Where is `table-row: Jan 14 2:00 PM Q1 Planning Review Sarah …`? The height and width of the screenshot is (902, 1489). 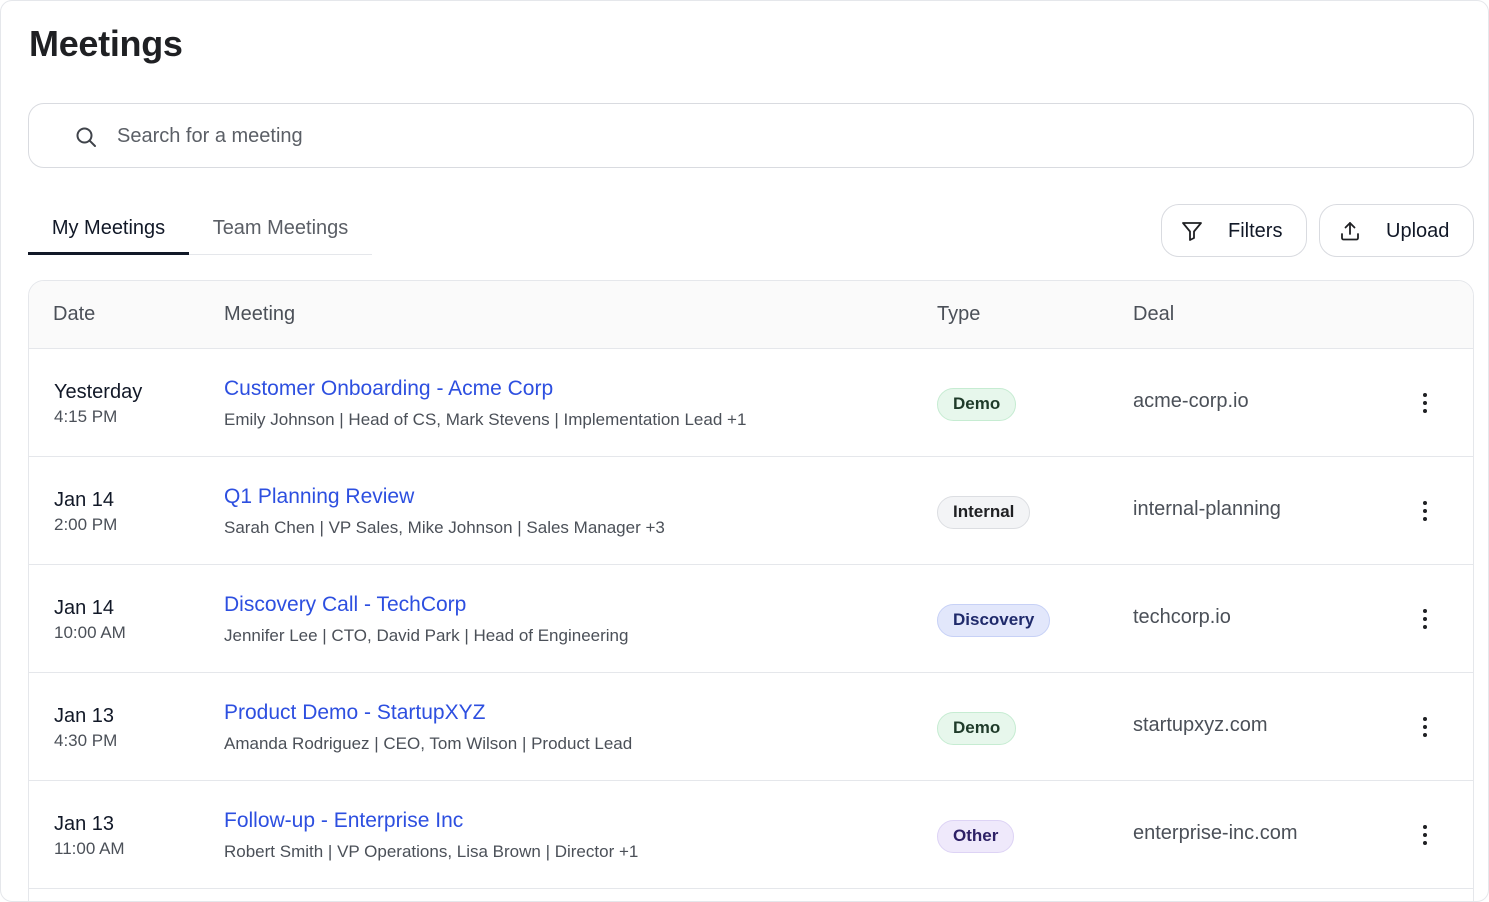
table-row: Jan 14 2:00 PM Q1 Planning Review Sarah … is located at coordinates (751, 511).